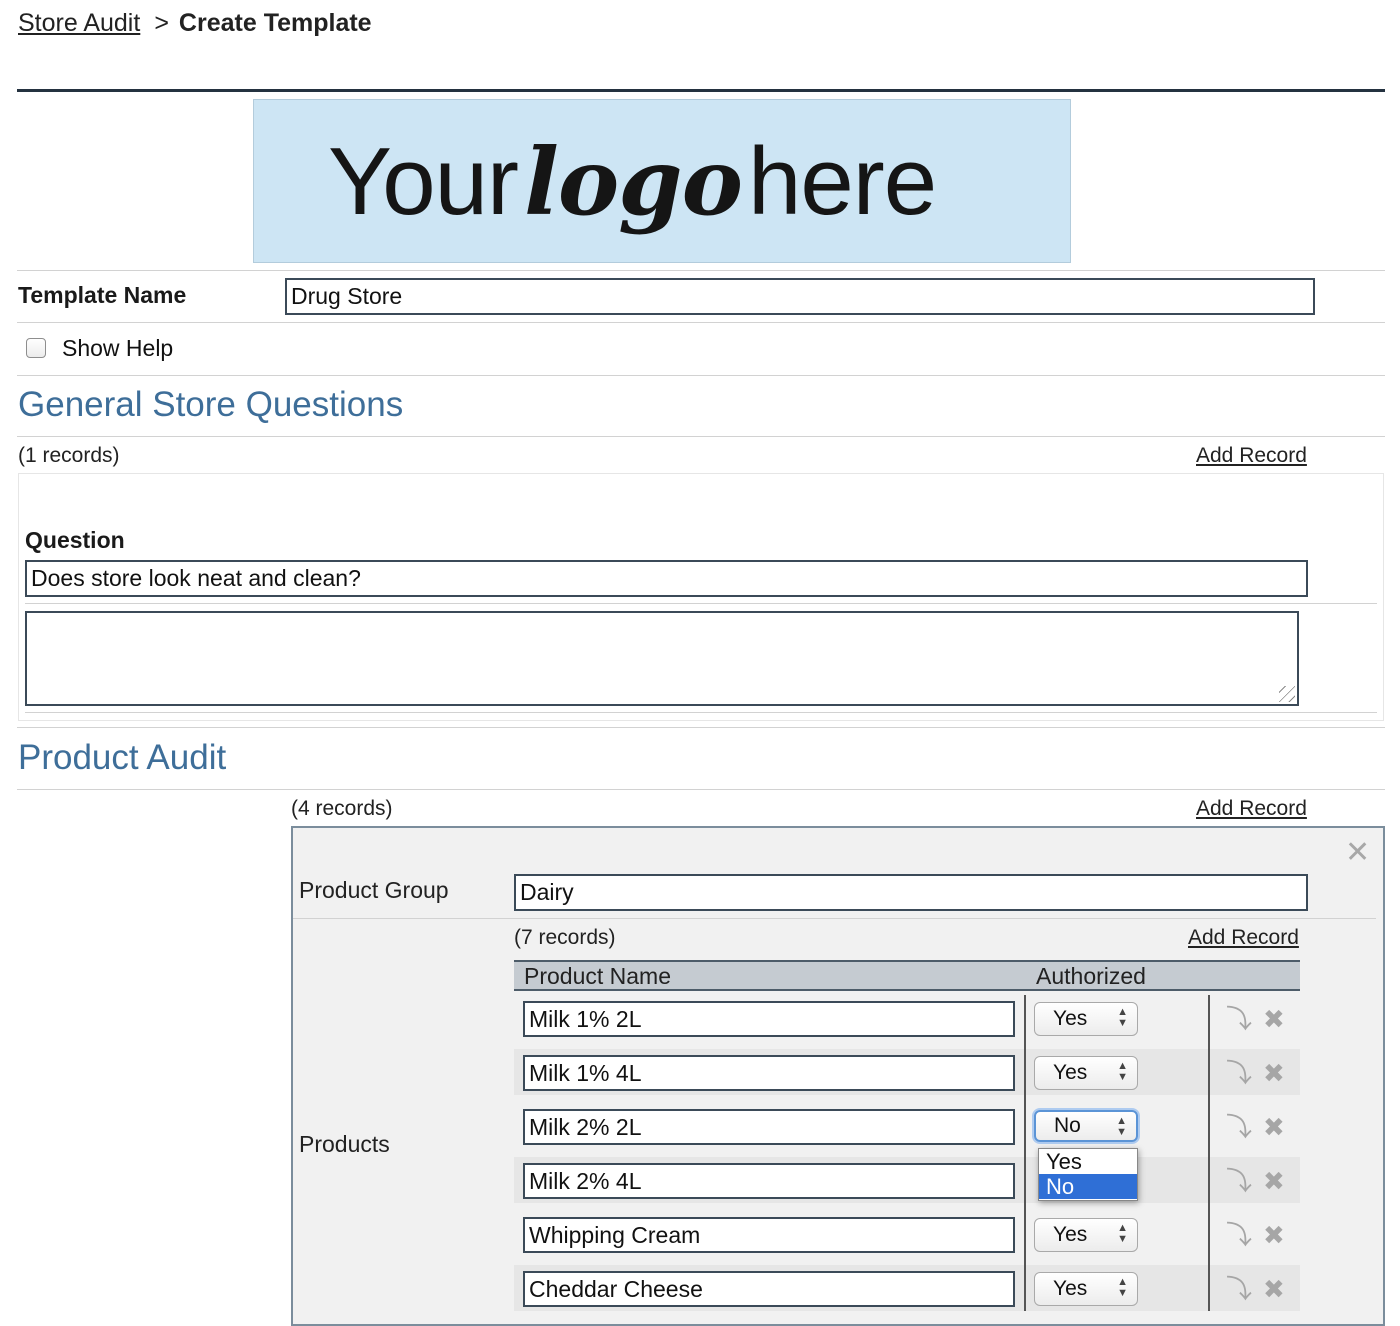 The width and height of the screenshot is (1400, 1326). What do you see at coordinates (769, 1289) in the screenshot?
I see `product-name-input: Cheddar Cheese` at bounding box center [769, 1289].